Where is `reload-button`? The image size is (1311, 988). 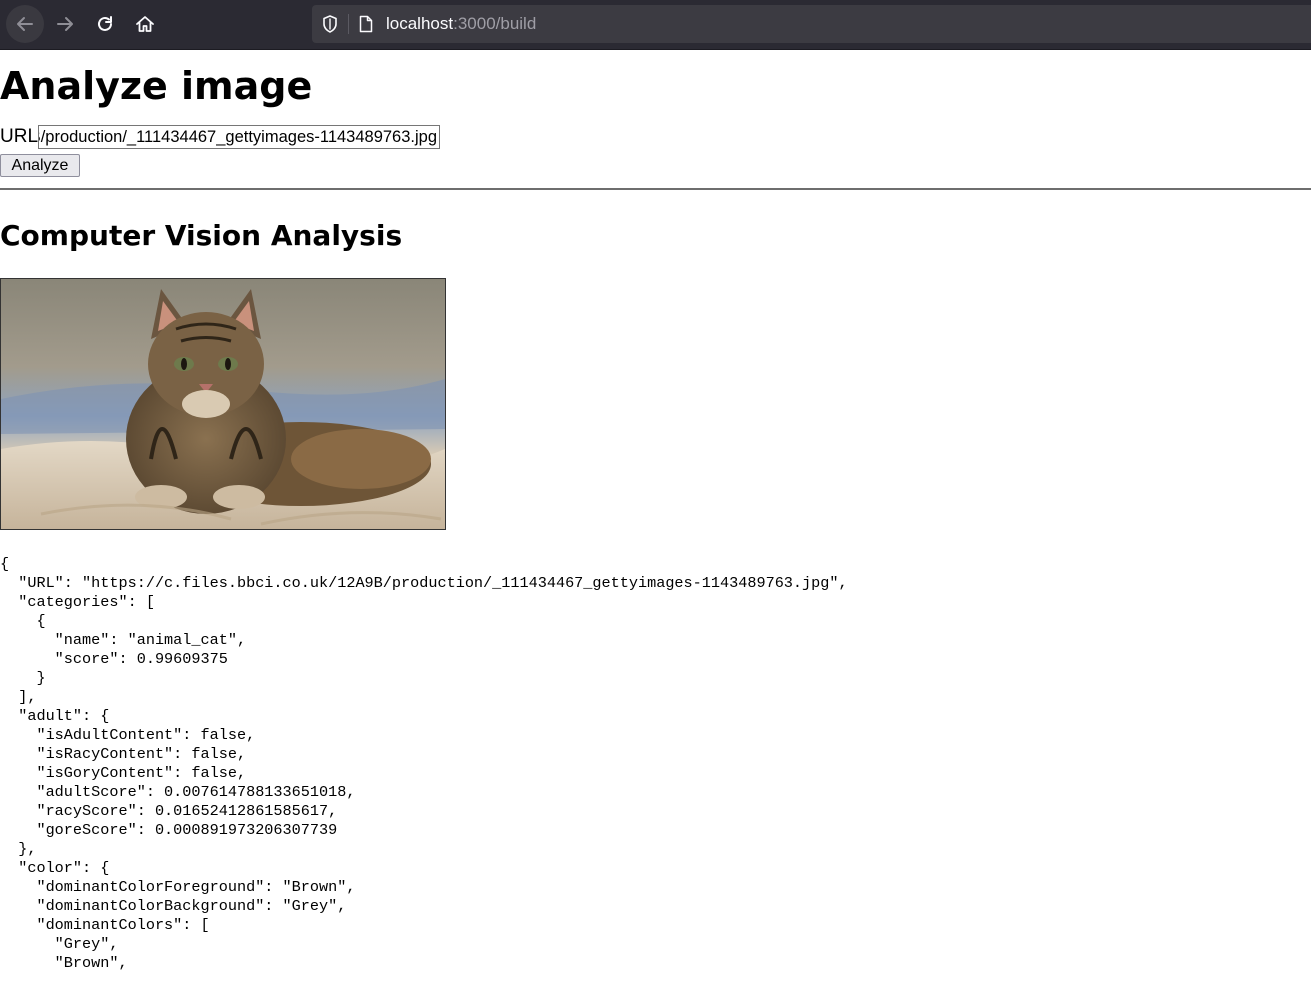 reload-button is located at coordinates (105, 24).